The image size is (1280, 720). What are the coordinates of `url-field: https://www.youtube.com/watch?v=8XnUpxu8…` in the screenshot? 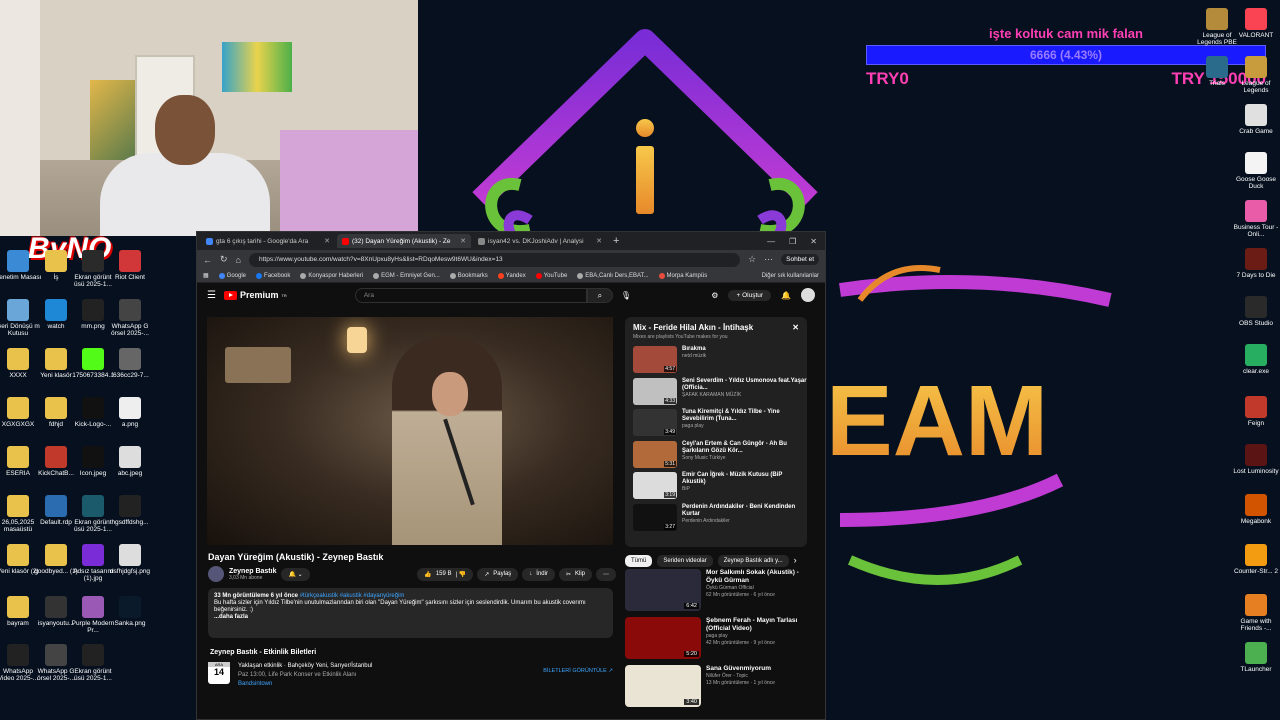 It's located at (494, 259).